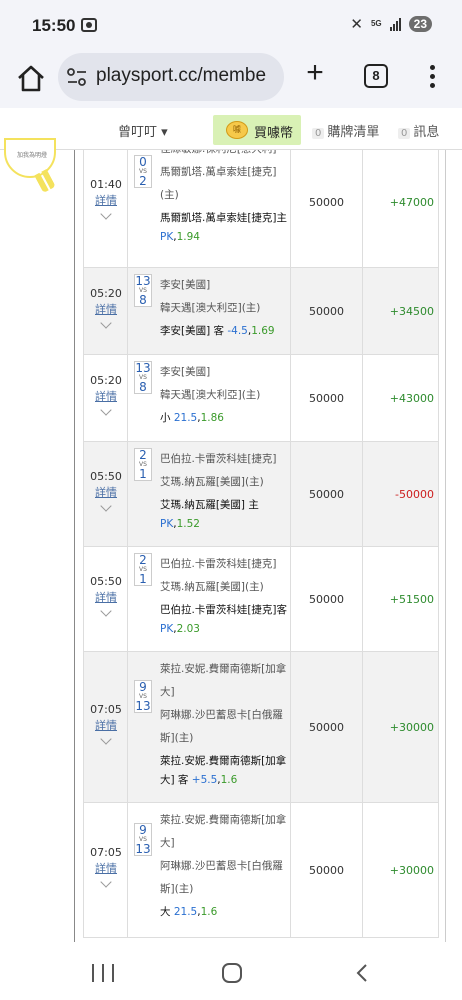  I want to click on team-line: 巴伯拉.卡雷茨科娃[捷克], so click(218, 564).